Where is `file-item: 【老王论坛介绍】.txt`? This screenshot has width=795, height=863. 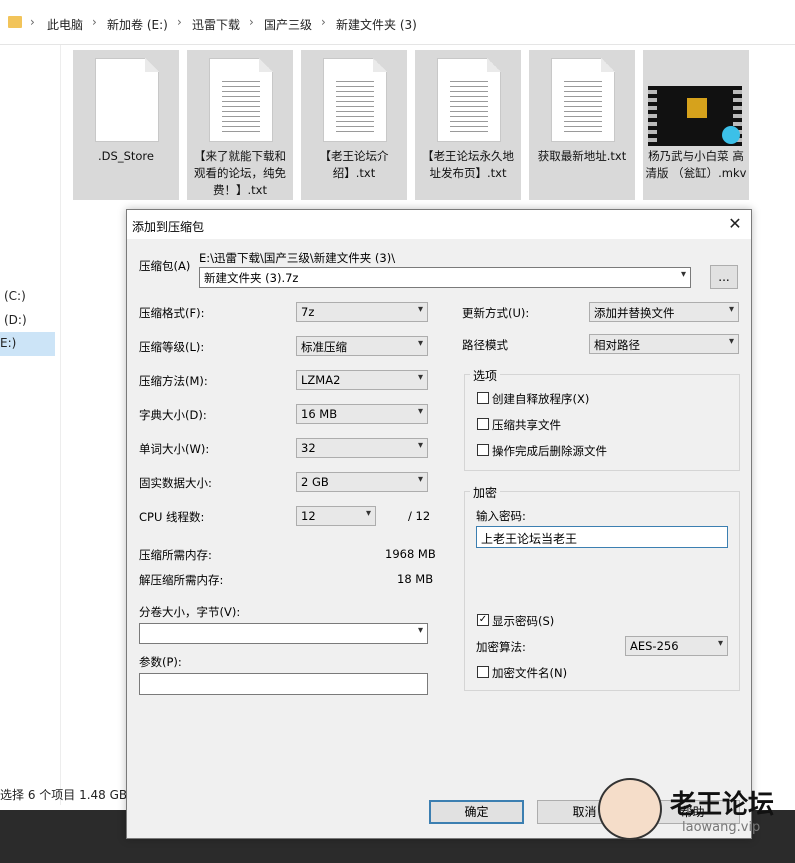 file-item: 【老王论坛介绍】.txt is located at coordinates (354, 125).